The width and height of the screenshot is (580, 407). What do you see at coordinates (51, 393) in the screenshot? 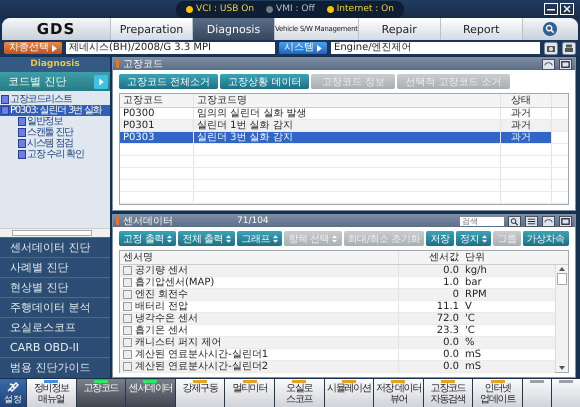
I see `function-button: 정비정보 매뉴얼` at bounding box center [51, 393].